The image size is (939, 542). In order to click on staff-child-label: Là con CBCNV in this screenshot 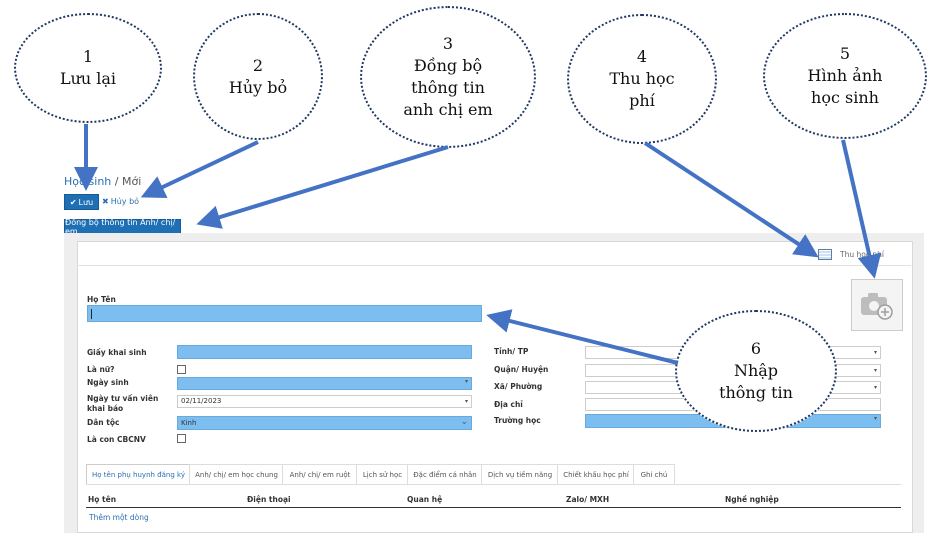, I will do `click(116, 439)`.